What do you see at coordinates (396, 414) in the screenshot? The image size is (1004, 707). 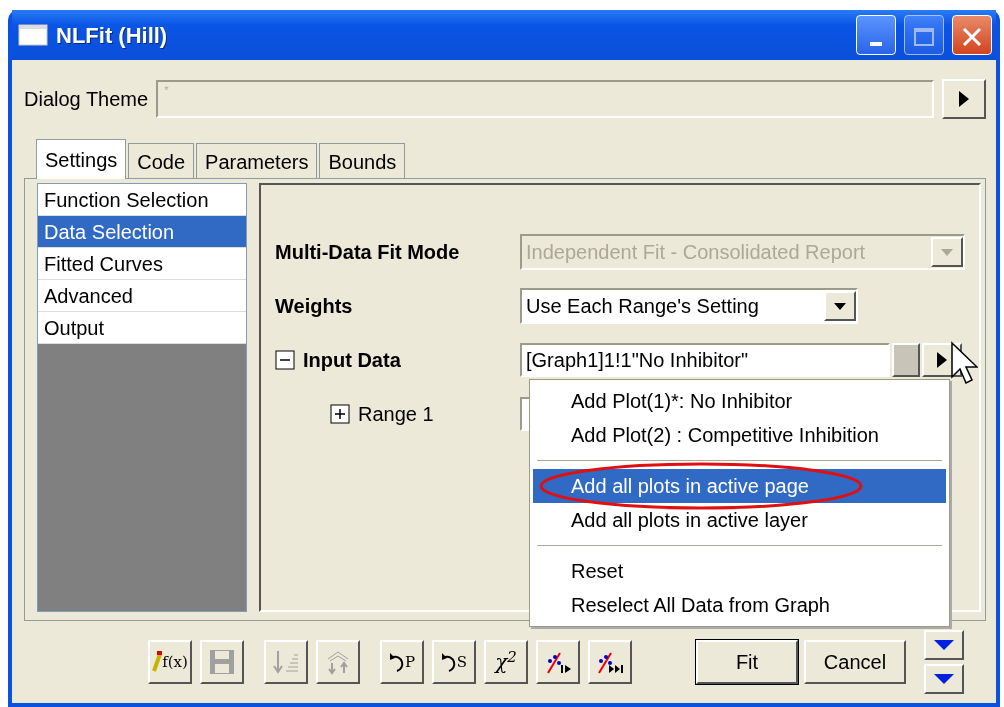 I see `setting-label: Range 1` at bounding box center [396, 414].